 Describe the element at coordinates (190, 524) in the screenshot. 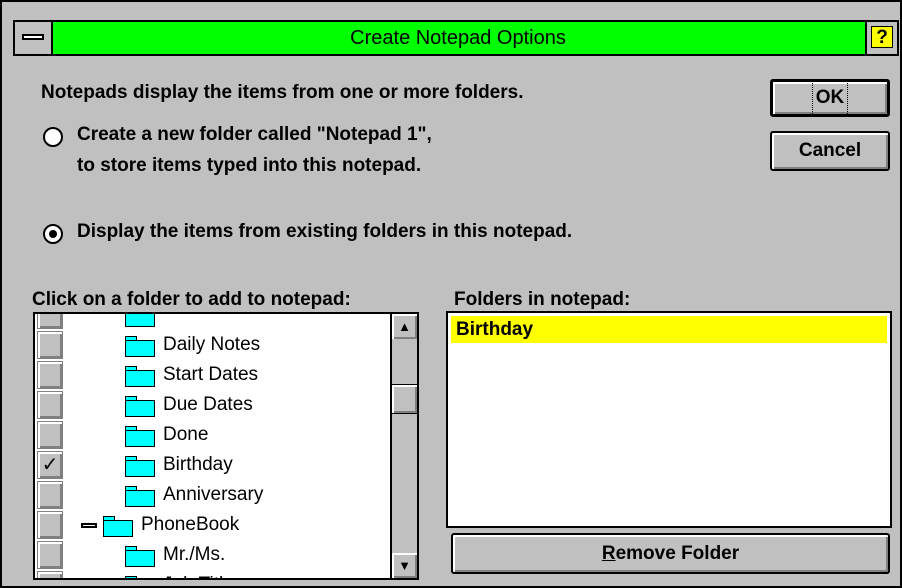

I see `folder-label: PhoneBook` at that location.